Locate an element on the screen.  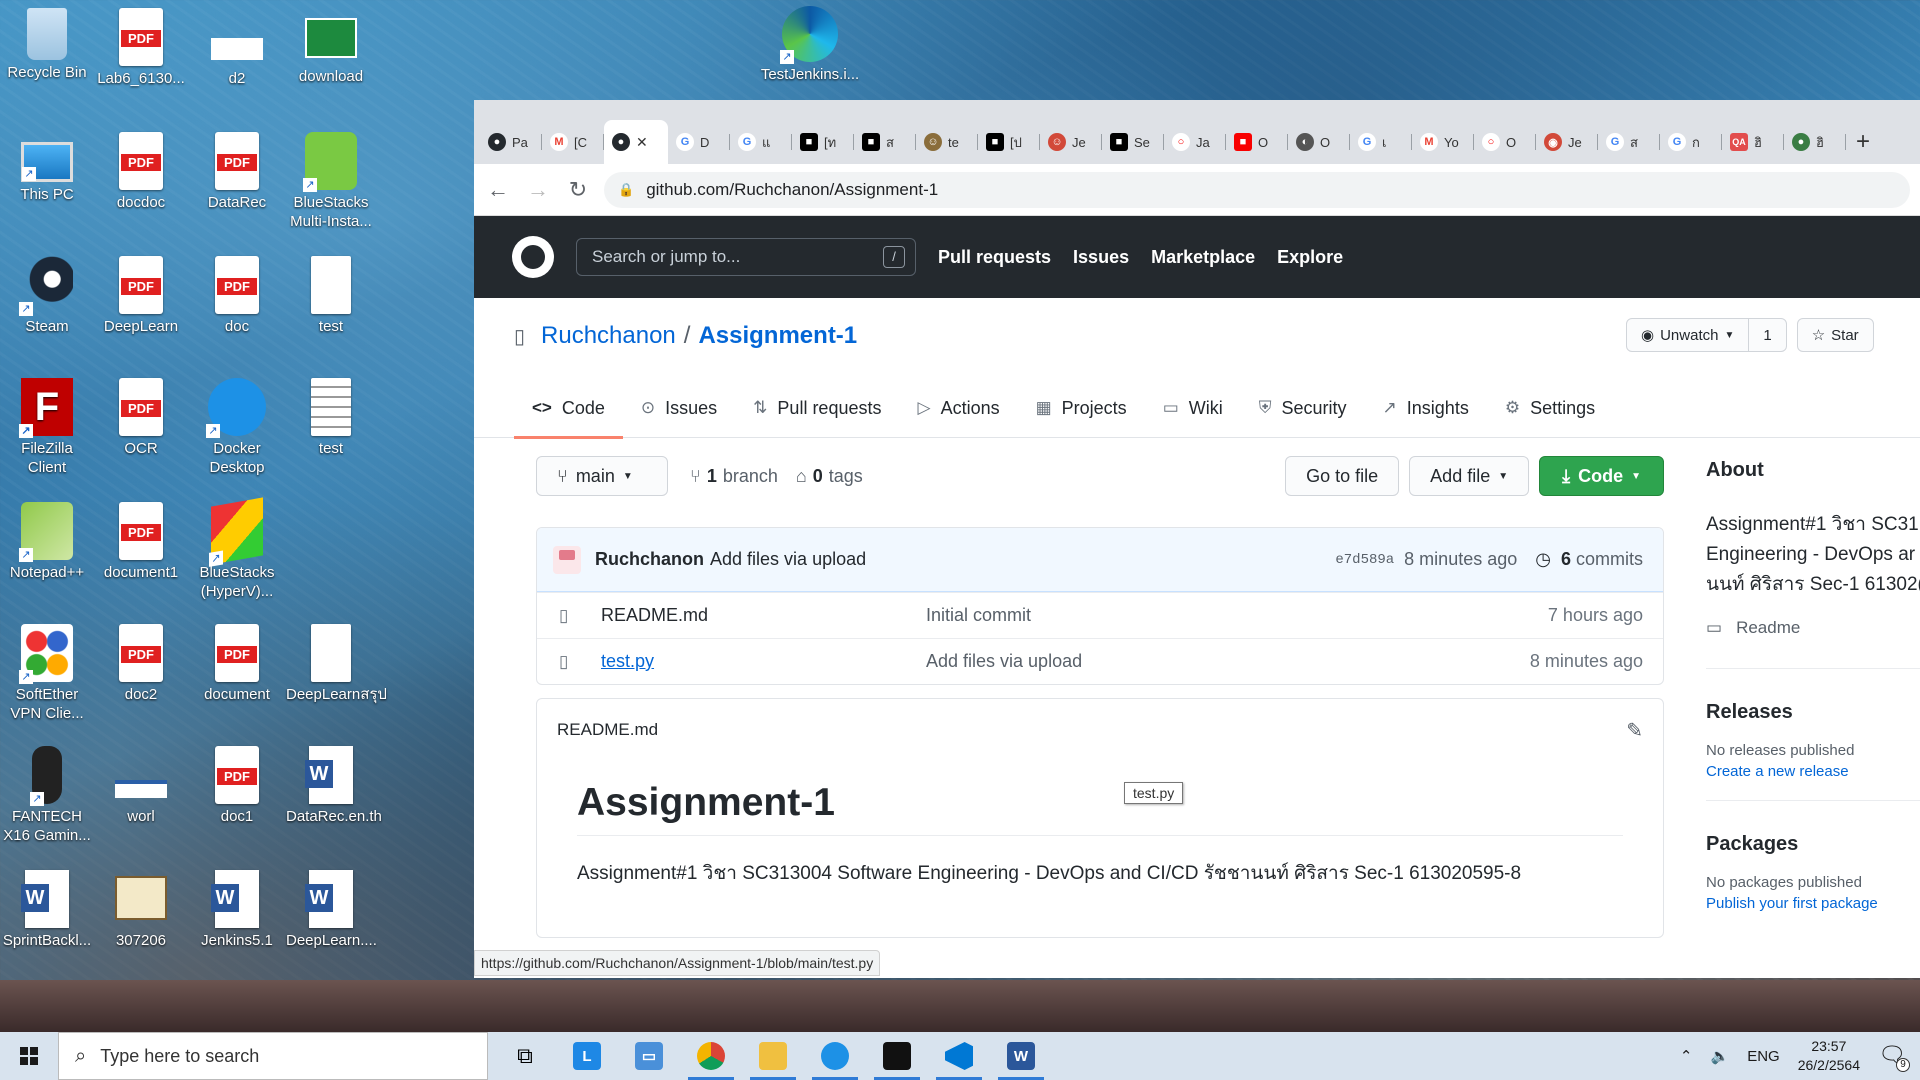
desktop-icon-jenkins51: Jenkins5.1 is located at coordinates (237, 910).